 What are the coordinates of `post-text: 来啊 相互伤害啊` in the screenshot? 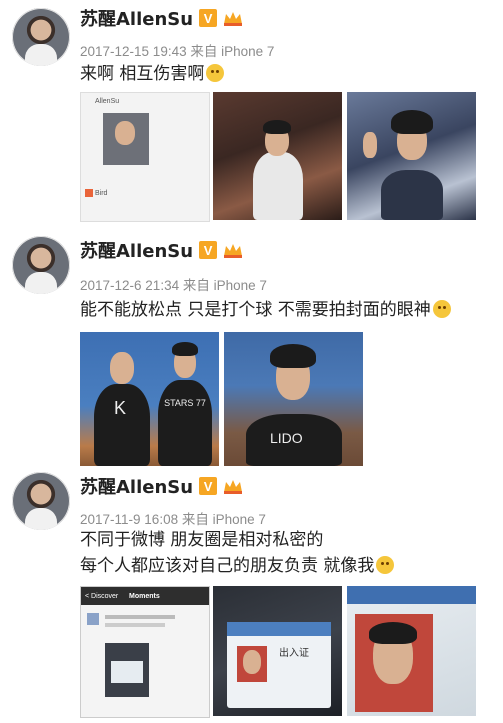 It's located at (152, 74).